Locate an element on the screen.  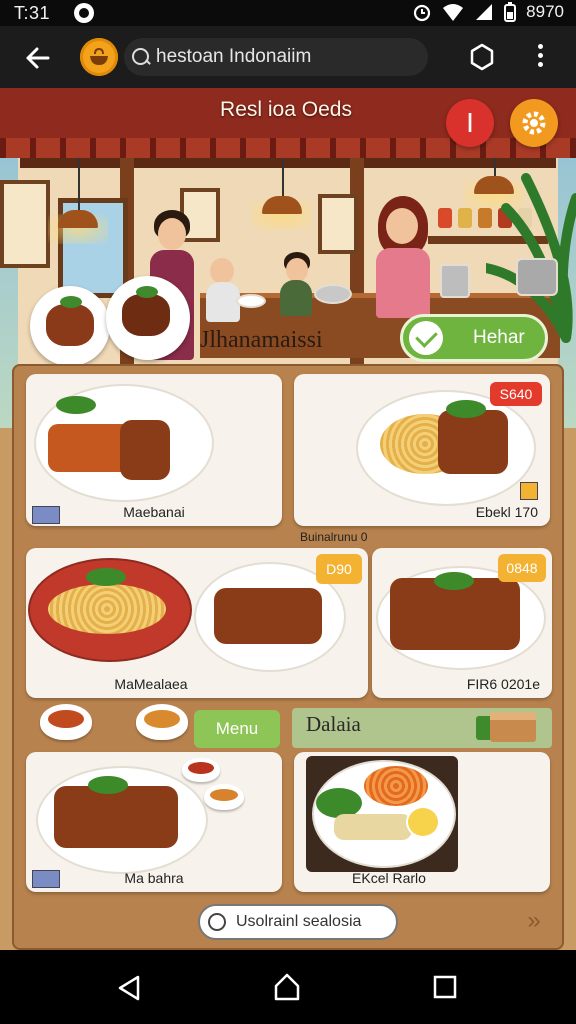
roof-eave is located at coordinates (288, 163).